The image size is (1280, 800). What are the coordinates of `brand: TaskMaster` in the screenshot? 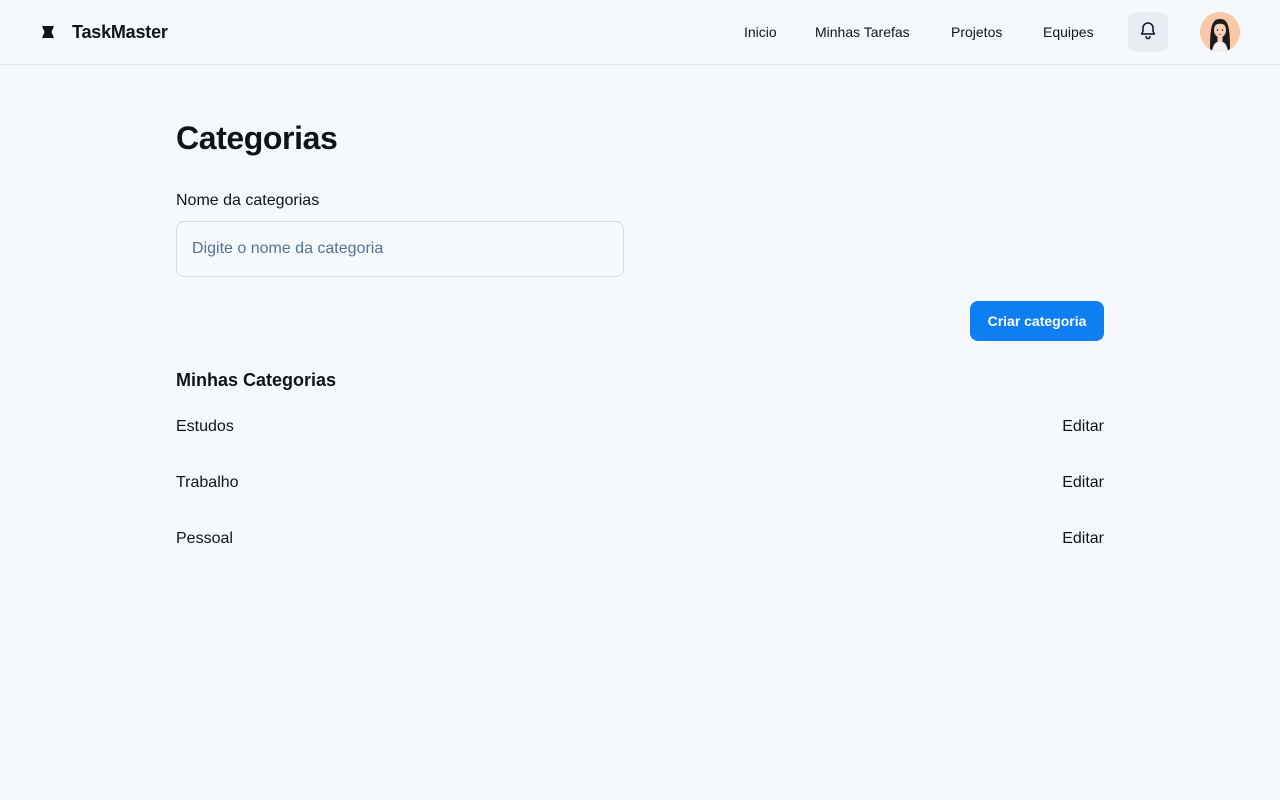 It's located at (104, 32).